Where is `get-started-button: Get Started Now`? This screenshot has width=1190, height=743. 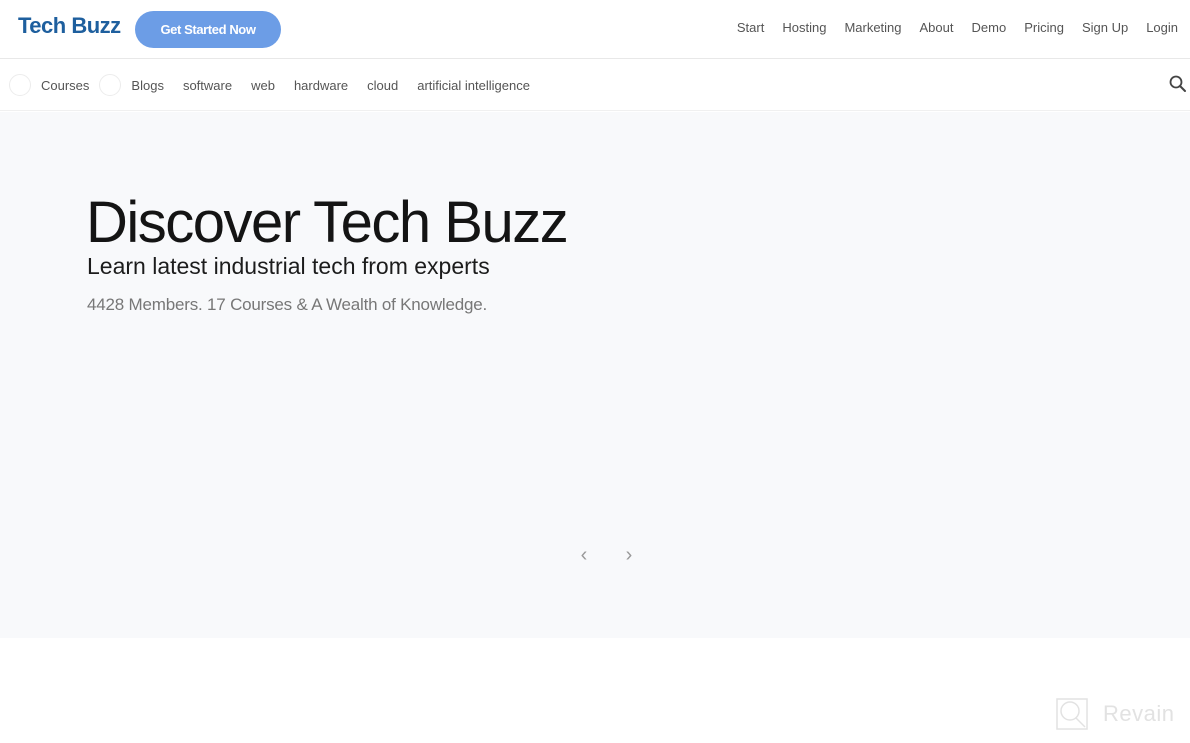
get-started-button: Get Started Now is located at coordinates (208, 29).